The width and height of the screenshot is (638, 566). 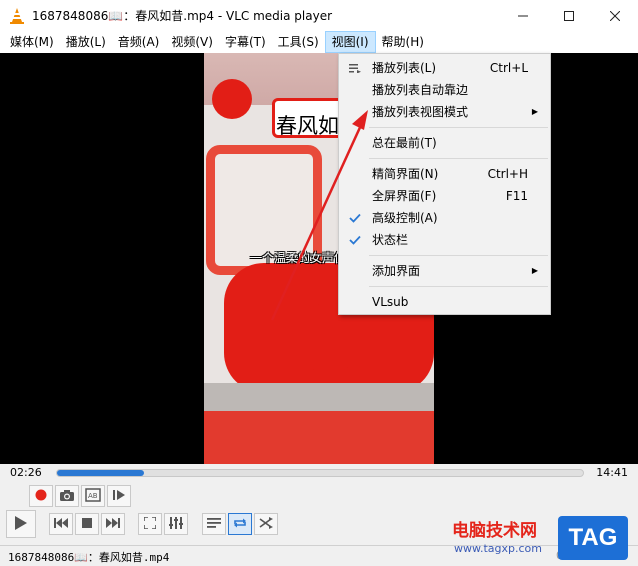 I want to click on menu-item-playlist: 播放列表(L) Ctrl+L, so click(x=444, y=68).